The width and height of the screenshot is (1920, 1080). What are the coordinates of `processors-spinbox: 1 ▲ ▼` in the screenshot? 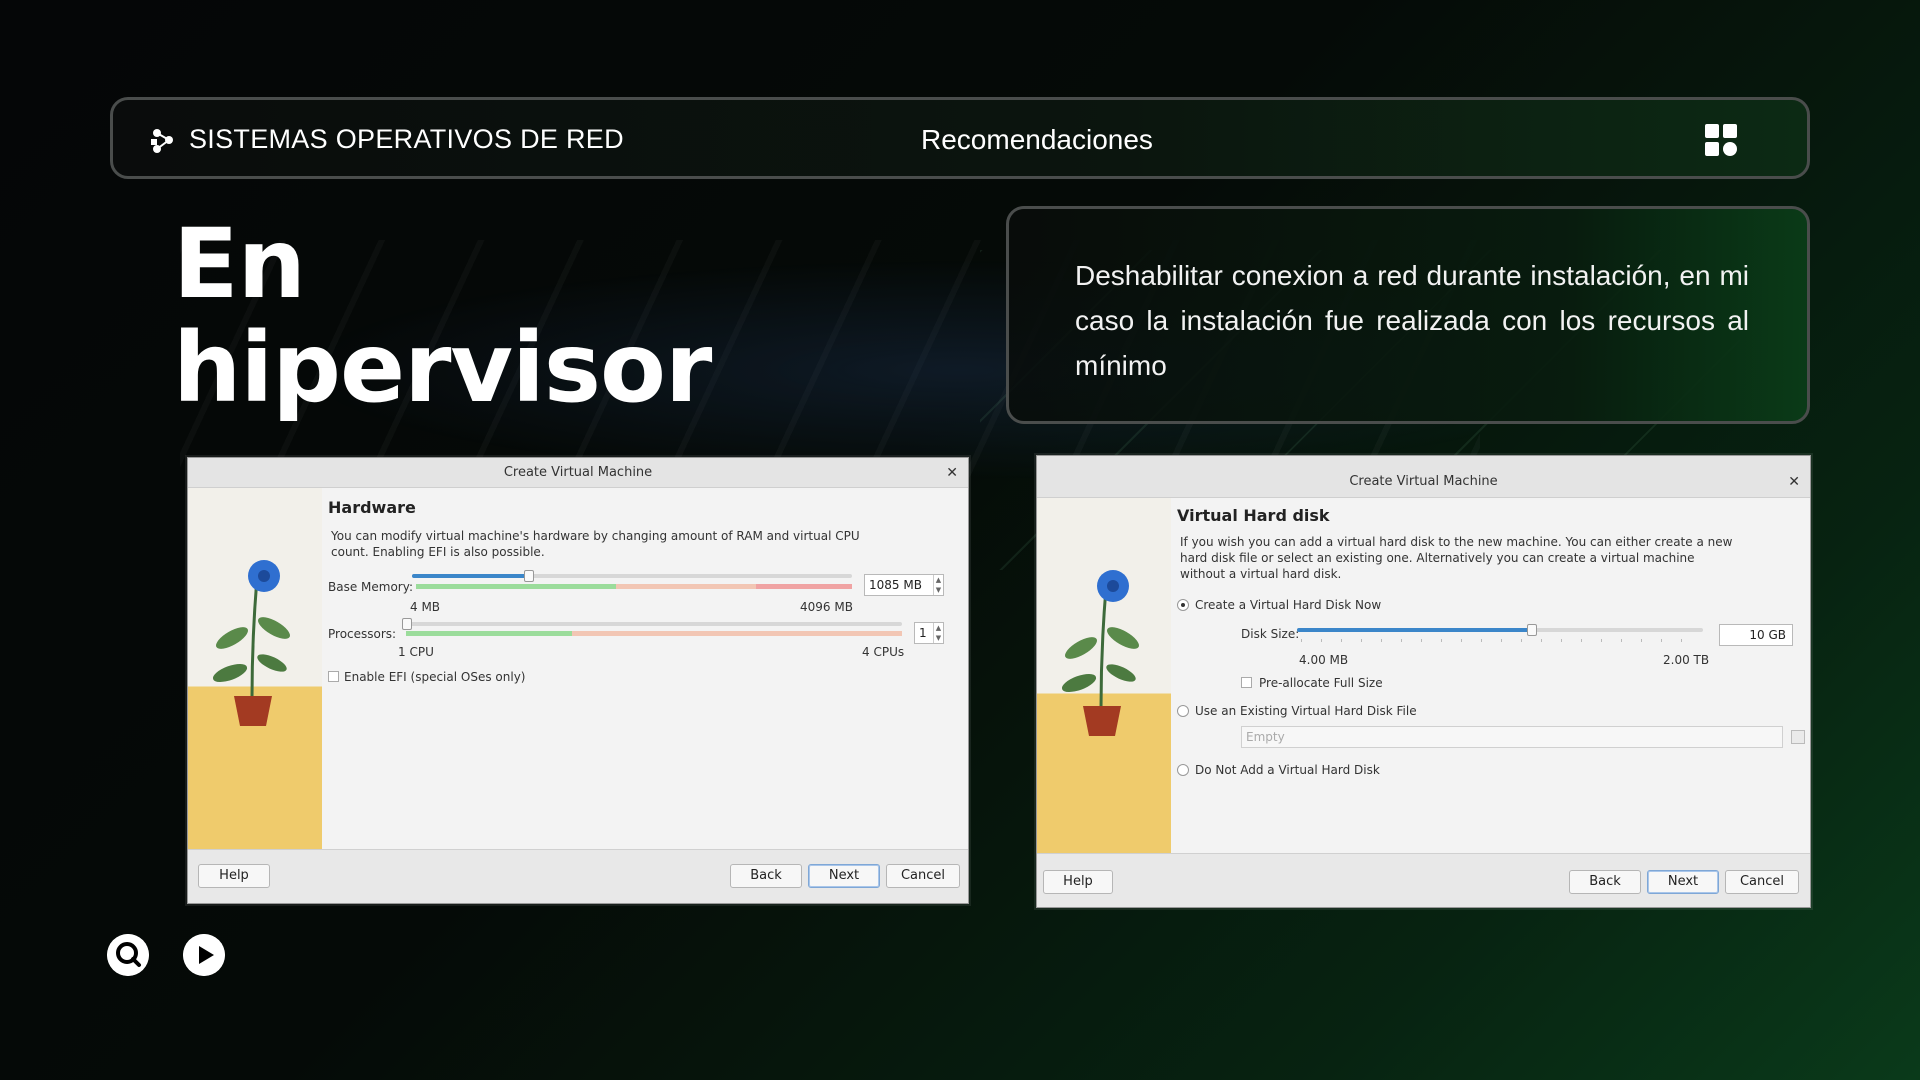 It's located at (929, 633).